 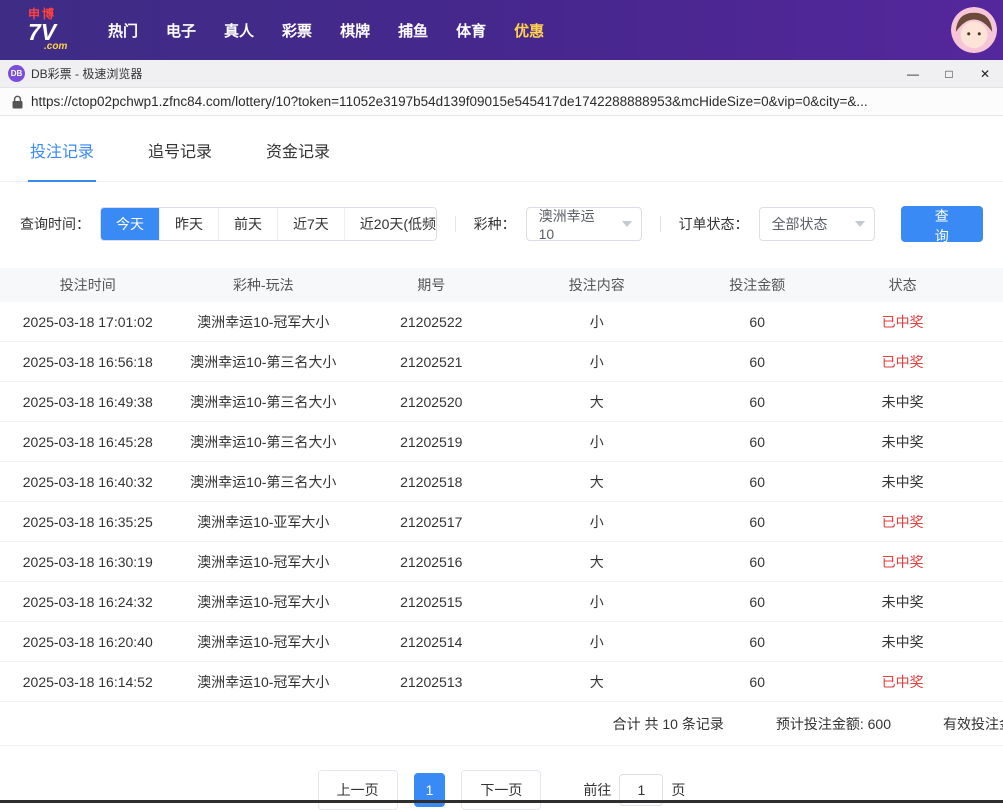 I want to click on column-header: 状态, so click(x=902, y=285).